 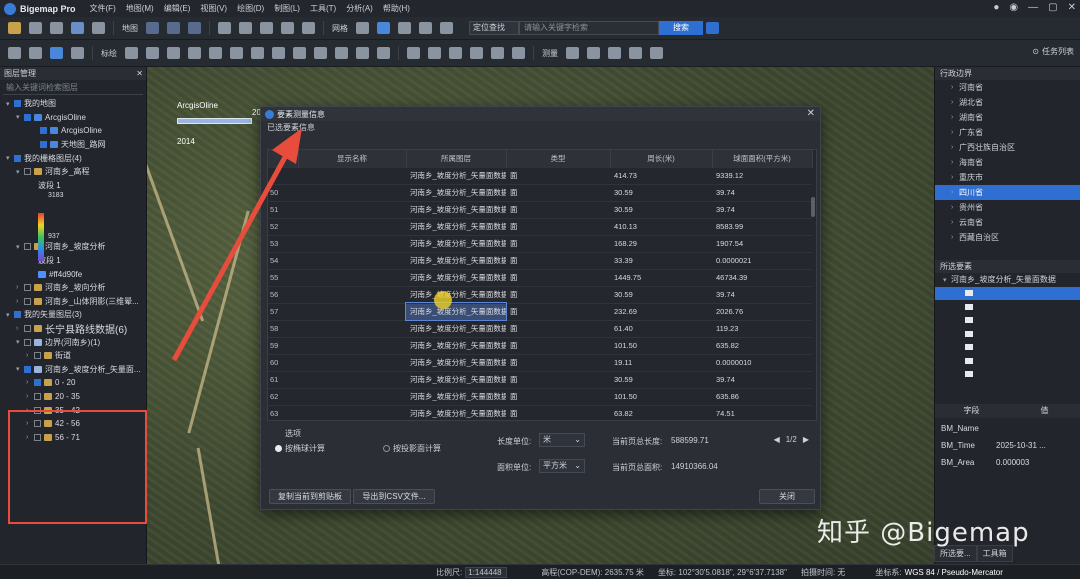 I want to click on region-item: › 湖南省, so click(x=1007, y=117).